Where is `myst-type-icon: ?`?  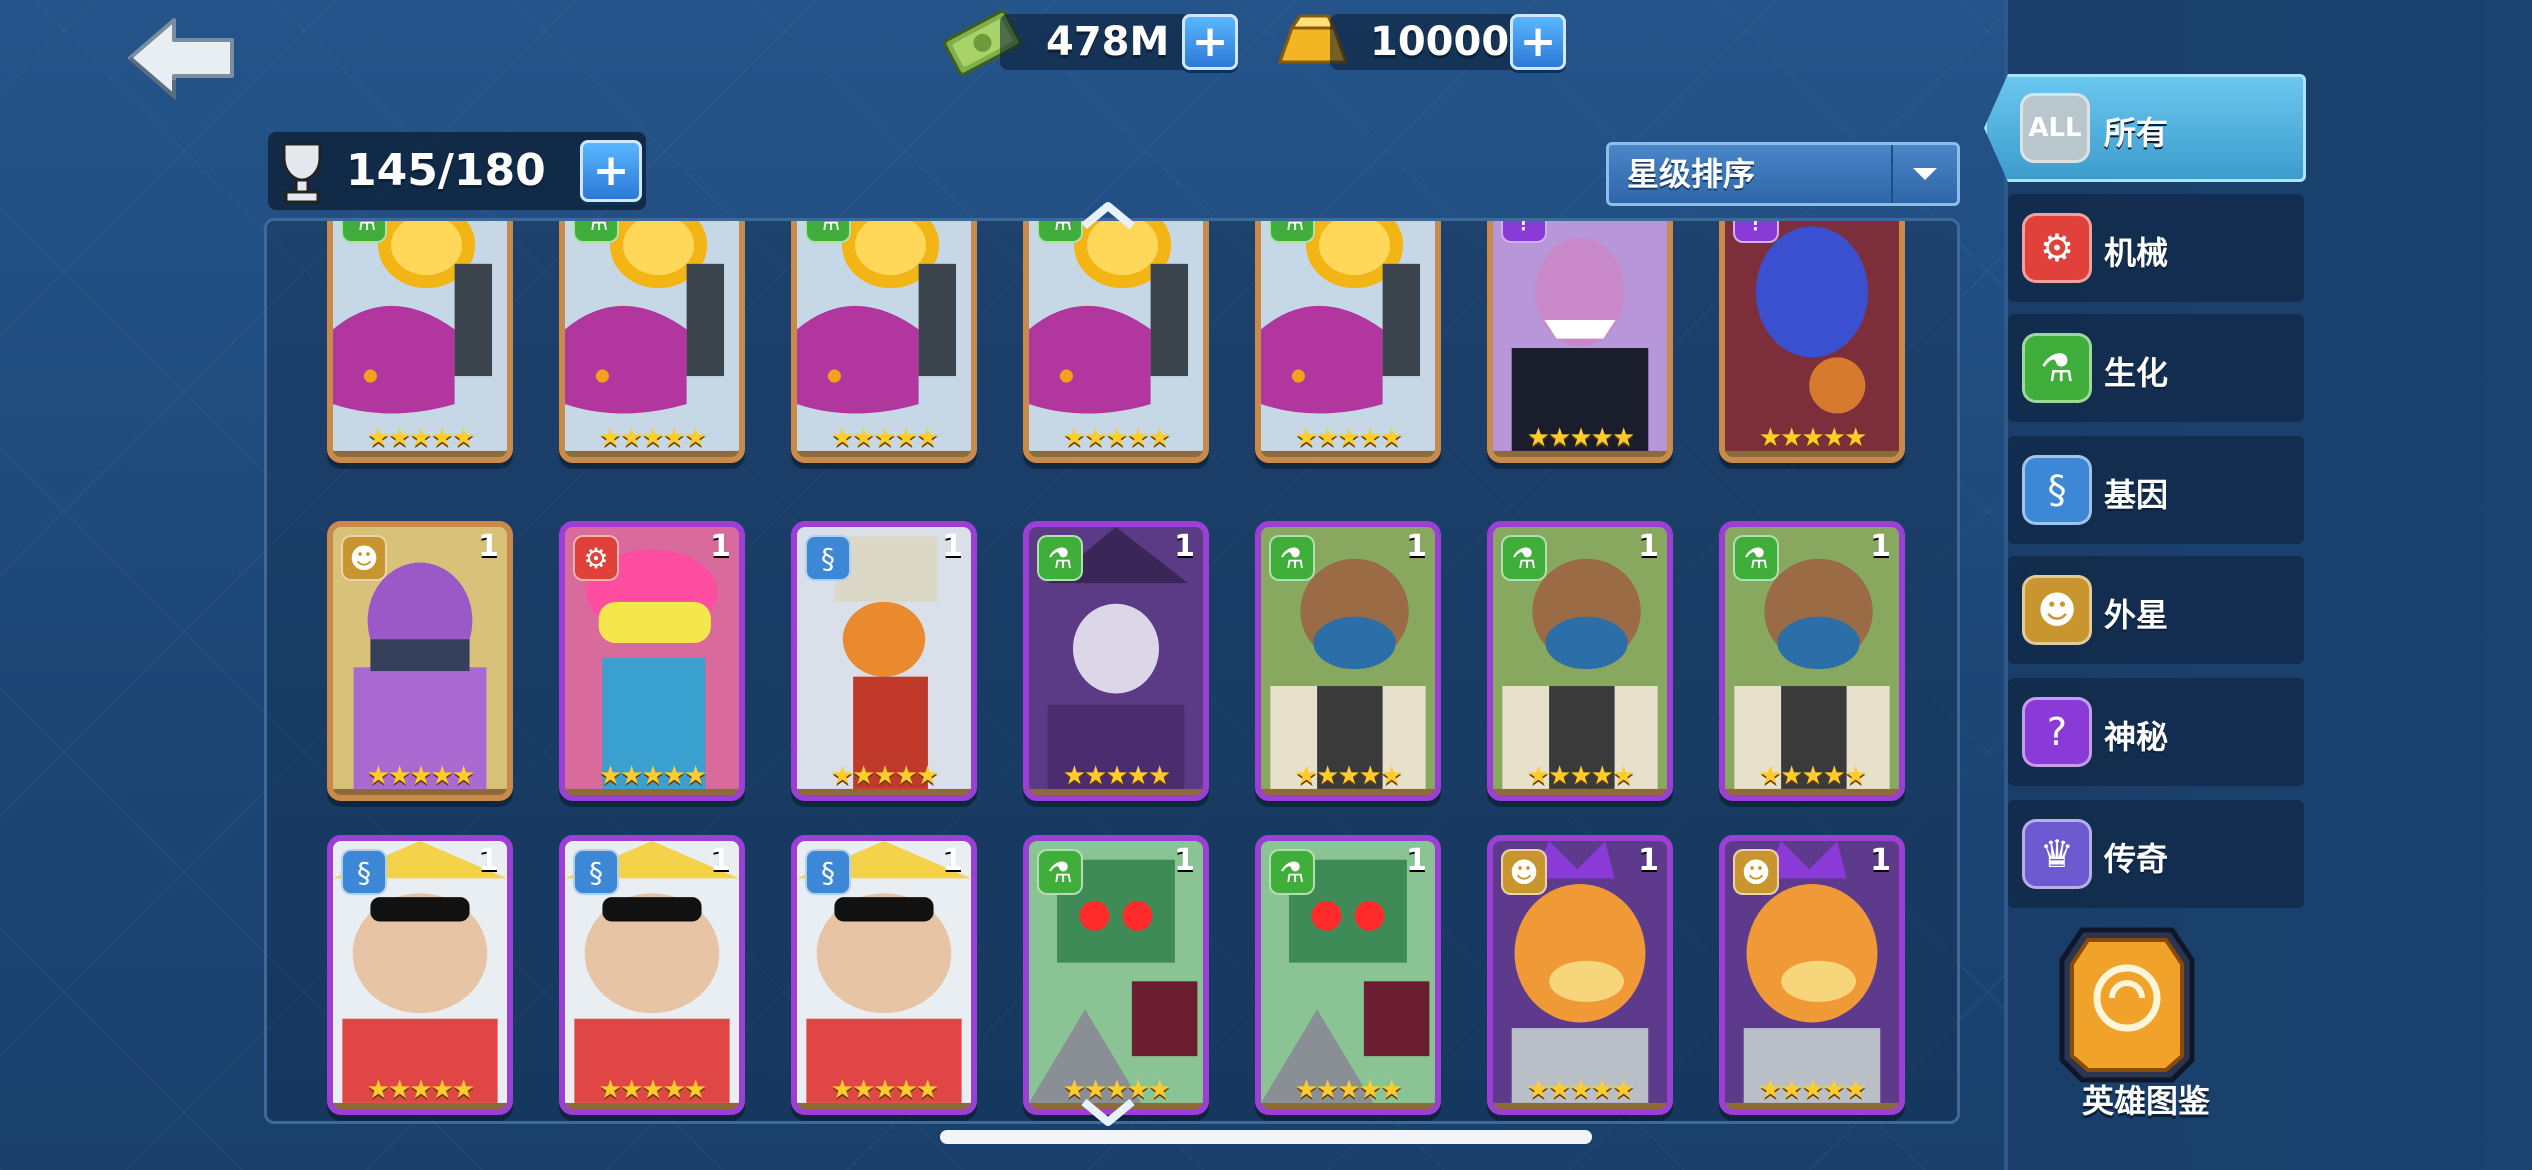
myst-type-icon: ? is located at coordinates (1524, 232).